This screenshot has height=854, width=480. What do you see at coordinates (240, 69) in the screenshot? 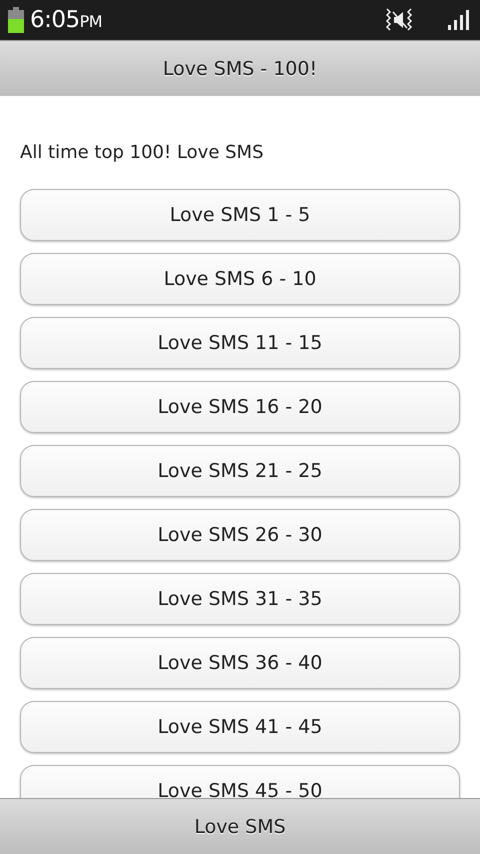
I see `screen-title: Love SMS - 100!` at bounding box center [240, 69].